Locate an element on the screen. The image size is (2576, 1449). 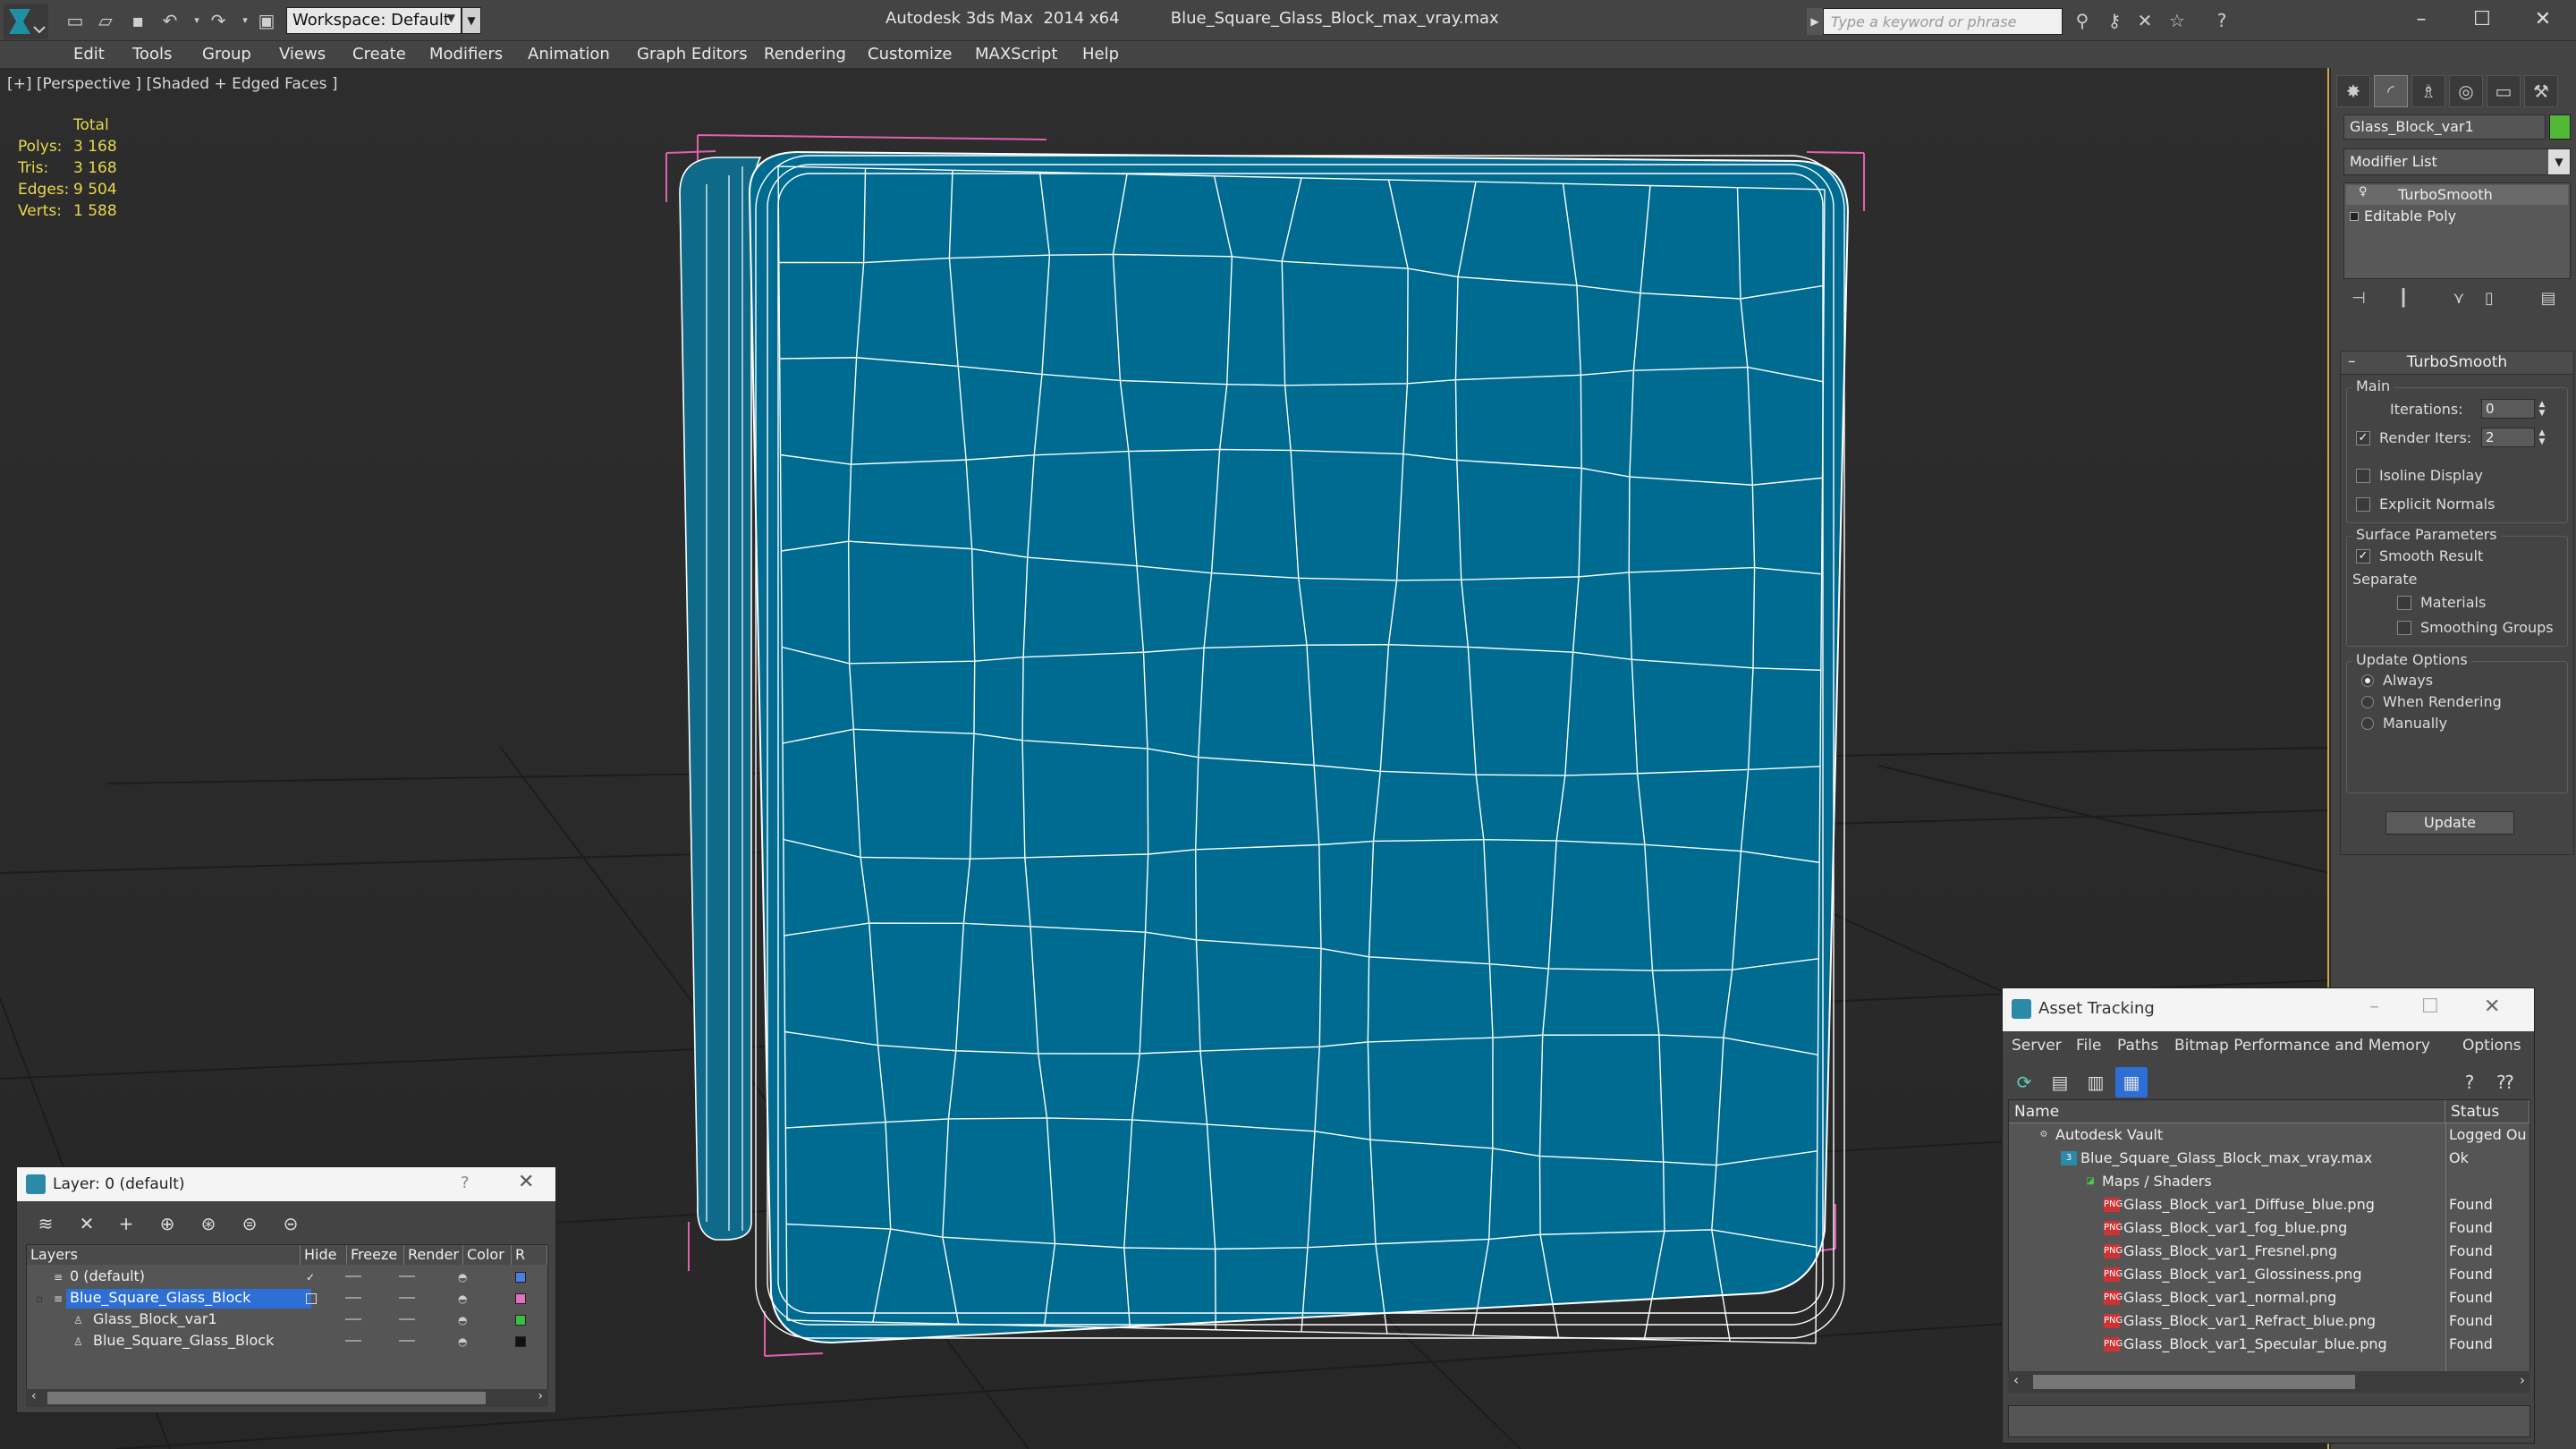
highlight-layer-icon: ⊜ is located at coordinates (249, 1223).